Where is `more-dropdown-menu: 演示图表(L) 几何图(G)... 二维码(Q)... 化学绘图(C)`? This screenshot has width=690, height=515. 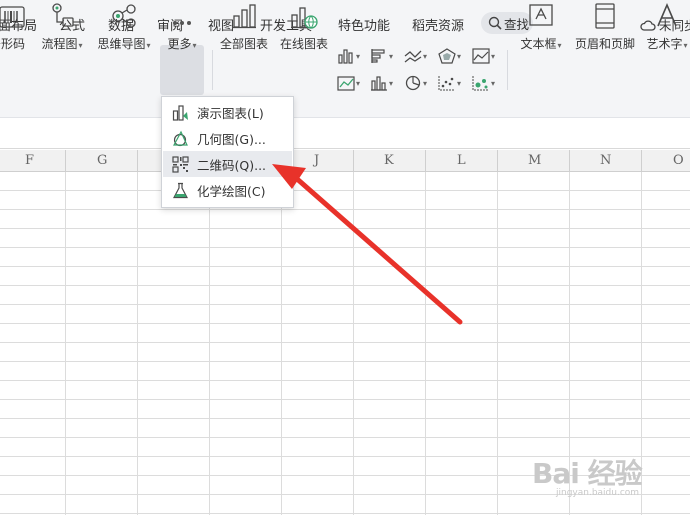 more-dropdown-menu: 演示图表(L) 几何图(G)... 二维码(Q)... 化学绘图(C) is located at coordinates (227, 152).